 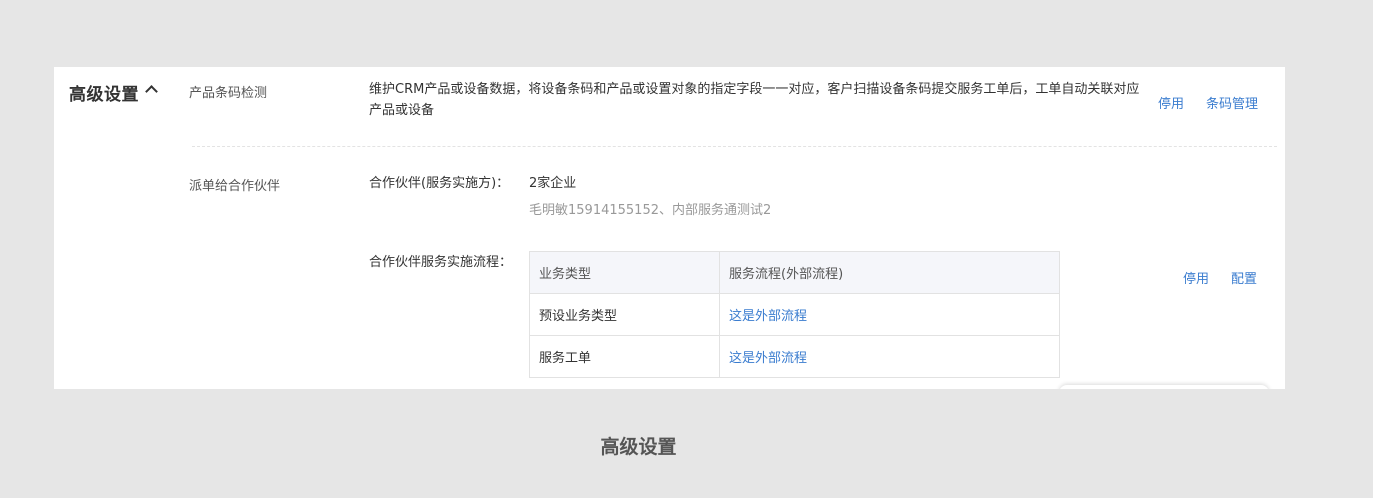 What do you see at coordinates (439, 183) in the screenshot?
I see `partner-label: 合作伙伴(服务实施方)：` at bounding box center [439, 183].